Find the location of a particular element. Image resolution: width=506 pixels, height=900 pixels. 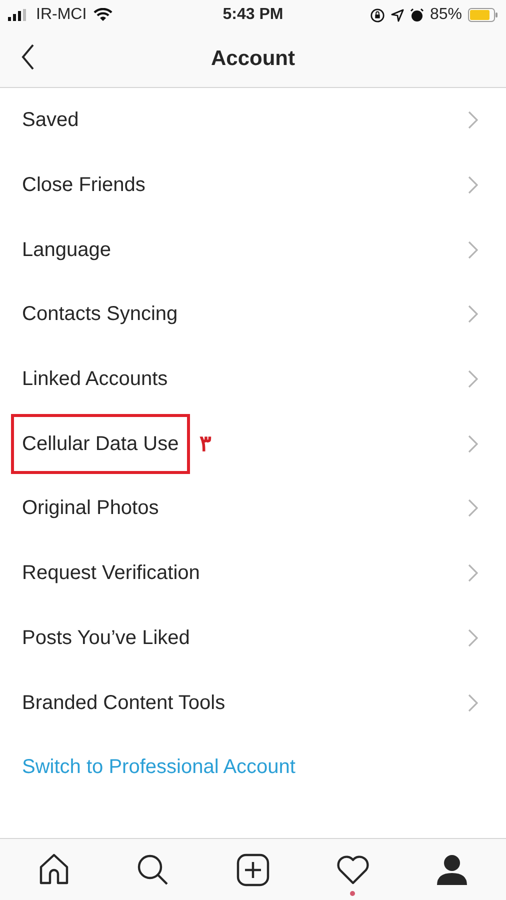

row-label: Posts You’ve Liked is located at coordinates (106, 638).